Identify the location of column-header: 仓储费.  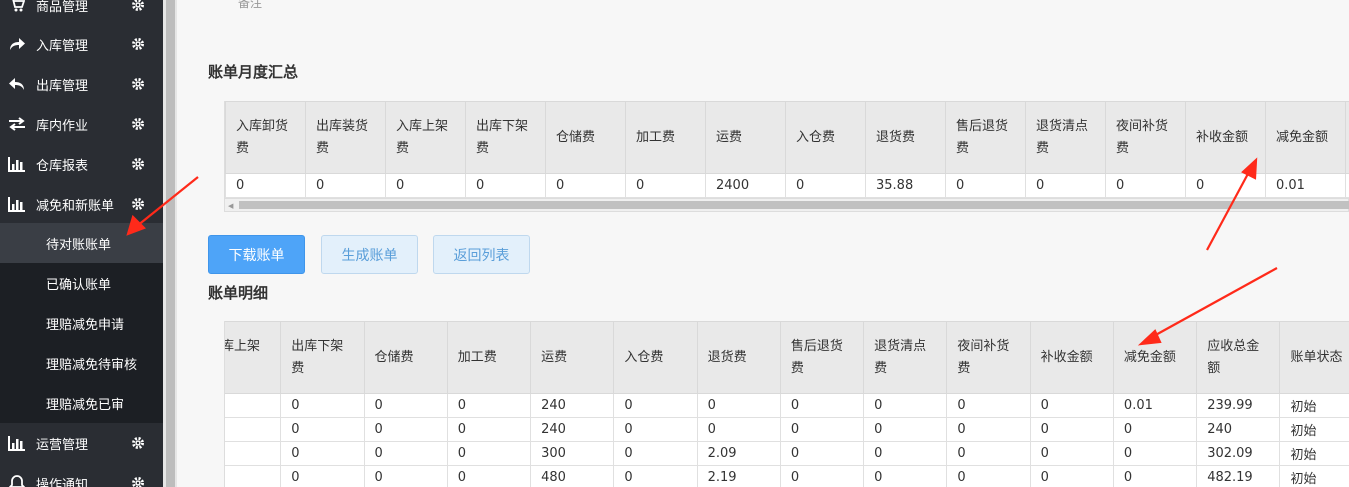
(585, 137).